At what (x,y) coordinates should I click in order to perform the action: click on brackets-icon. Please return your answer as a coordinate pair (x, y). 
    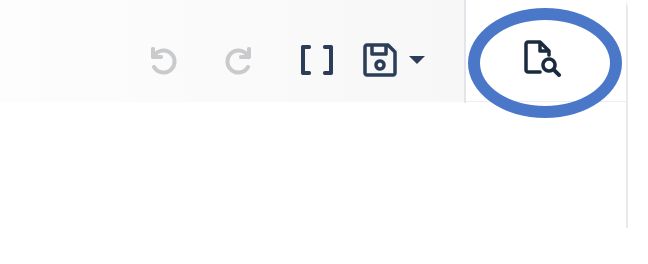
    Looking at the image, I should click on (317, 60).